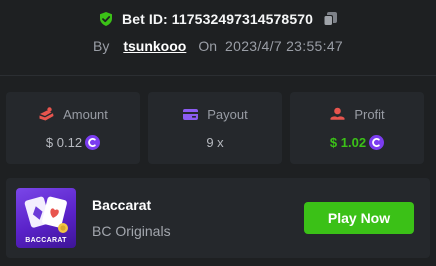  I want to click on game-thumbnail: BACCARAT, so click(46, 218).